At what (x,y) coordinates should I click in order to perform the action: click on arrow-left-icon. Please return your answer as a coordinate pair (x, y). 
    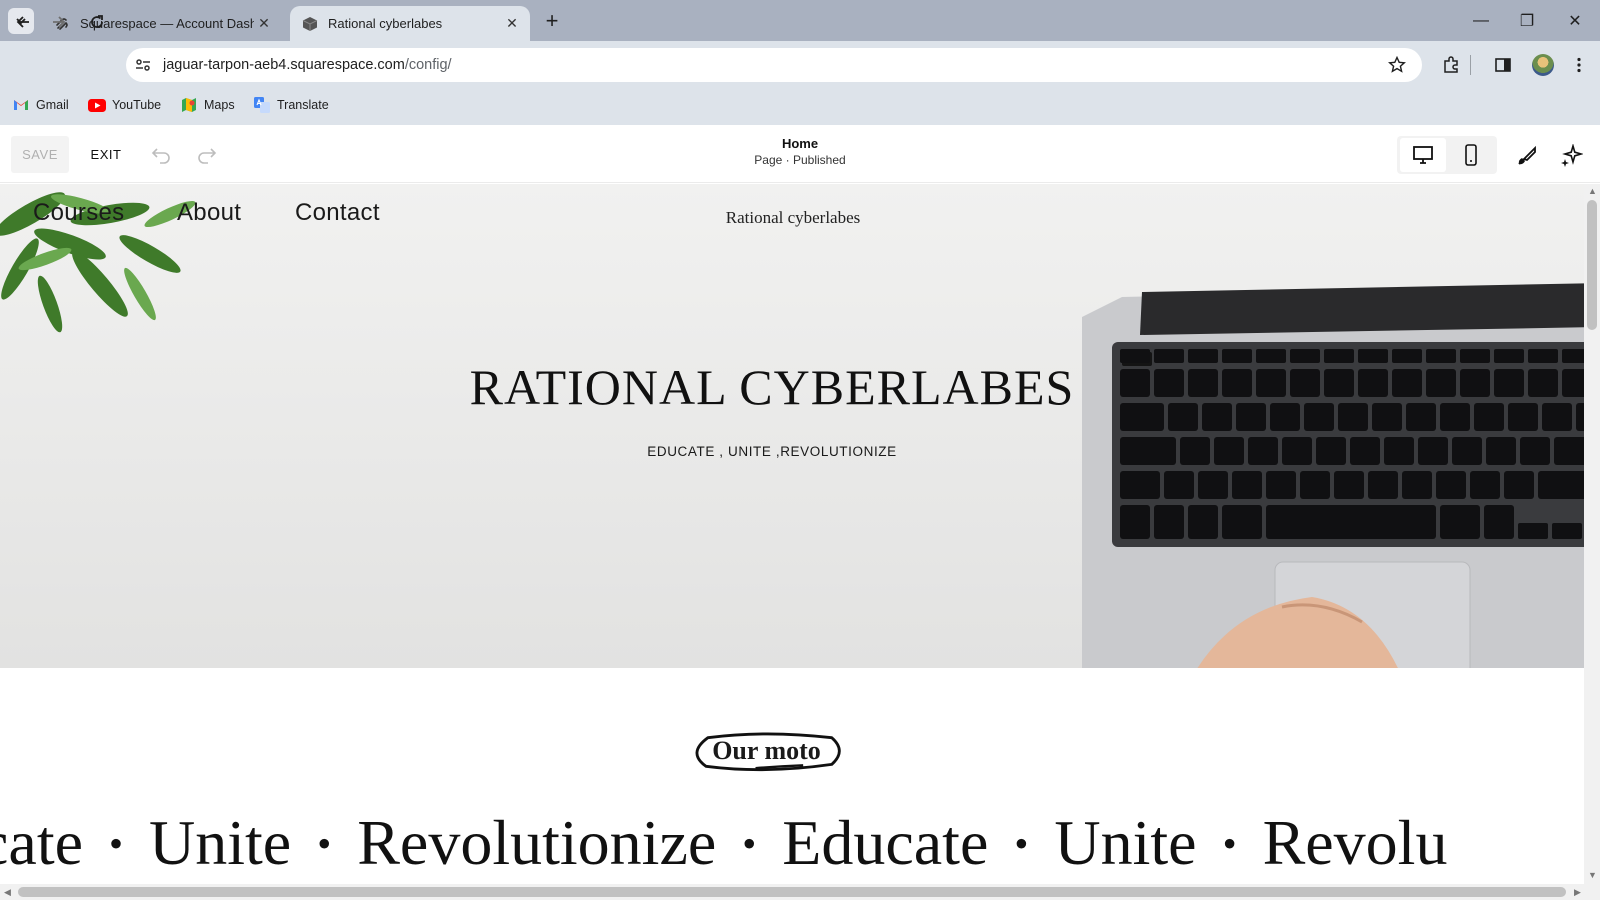
    Looking at the image, I should click on (22, 22).